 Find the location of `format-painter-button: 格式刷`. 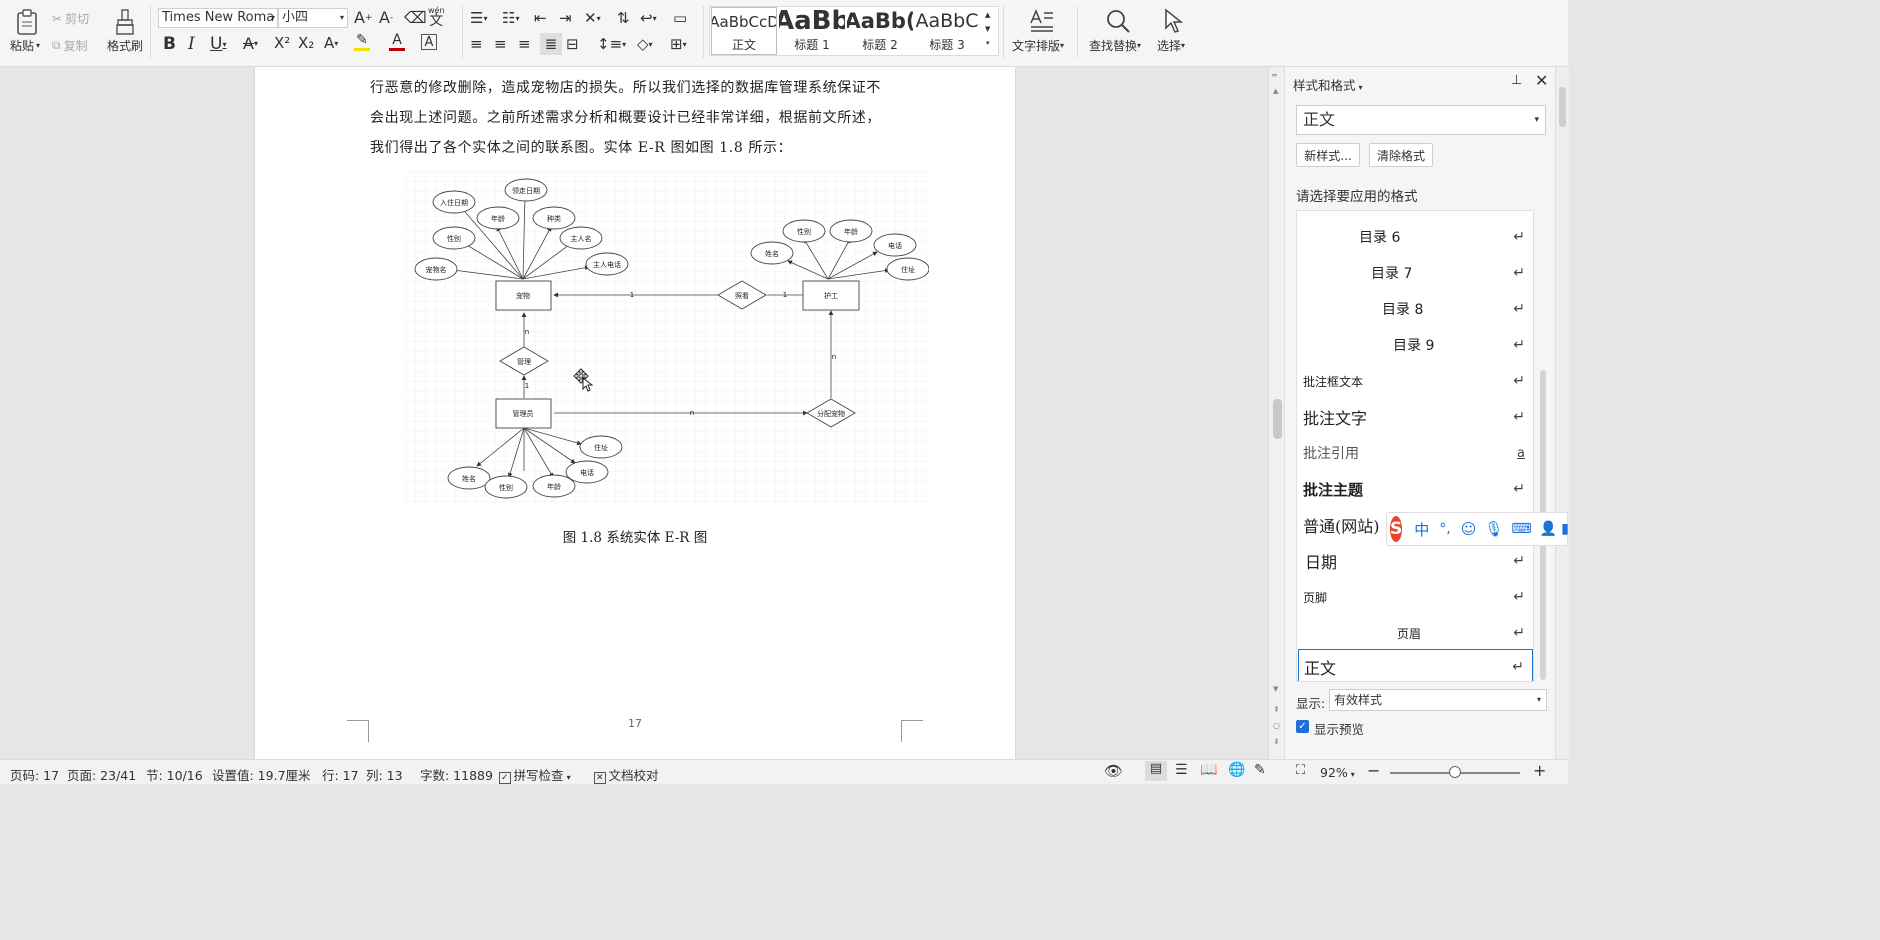

format-painter-button: 格式刷 is located at coordinates (125, 45).